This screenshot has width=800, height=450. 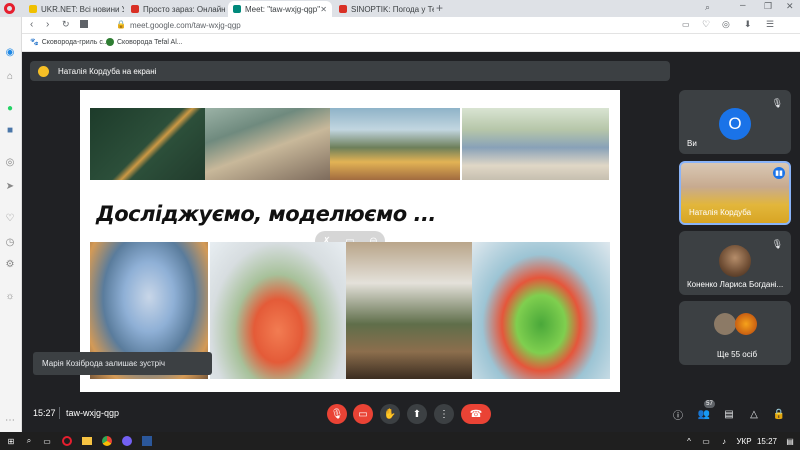 I want to click on tab-ukrnet: UKR.NET: Всі новини Укра, so click(x=74, y=9).